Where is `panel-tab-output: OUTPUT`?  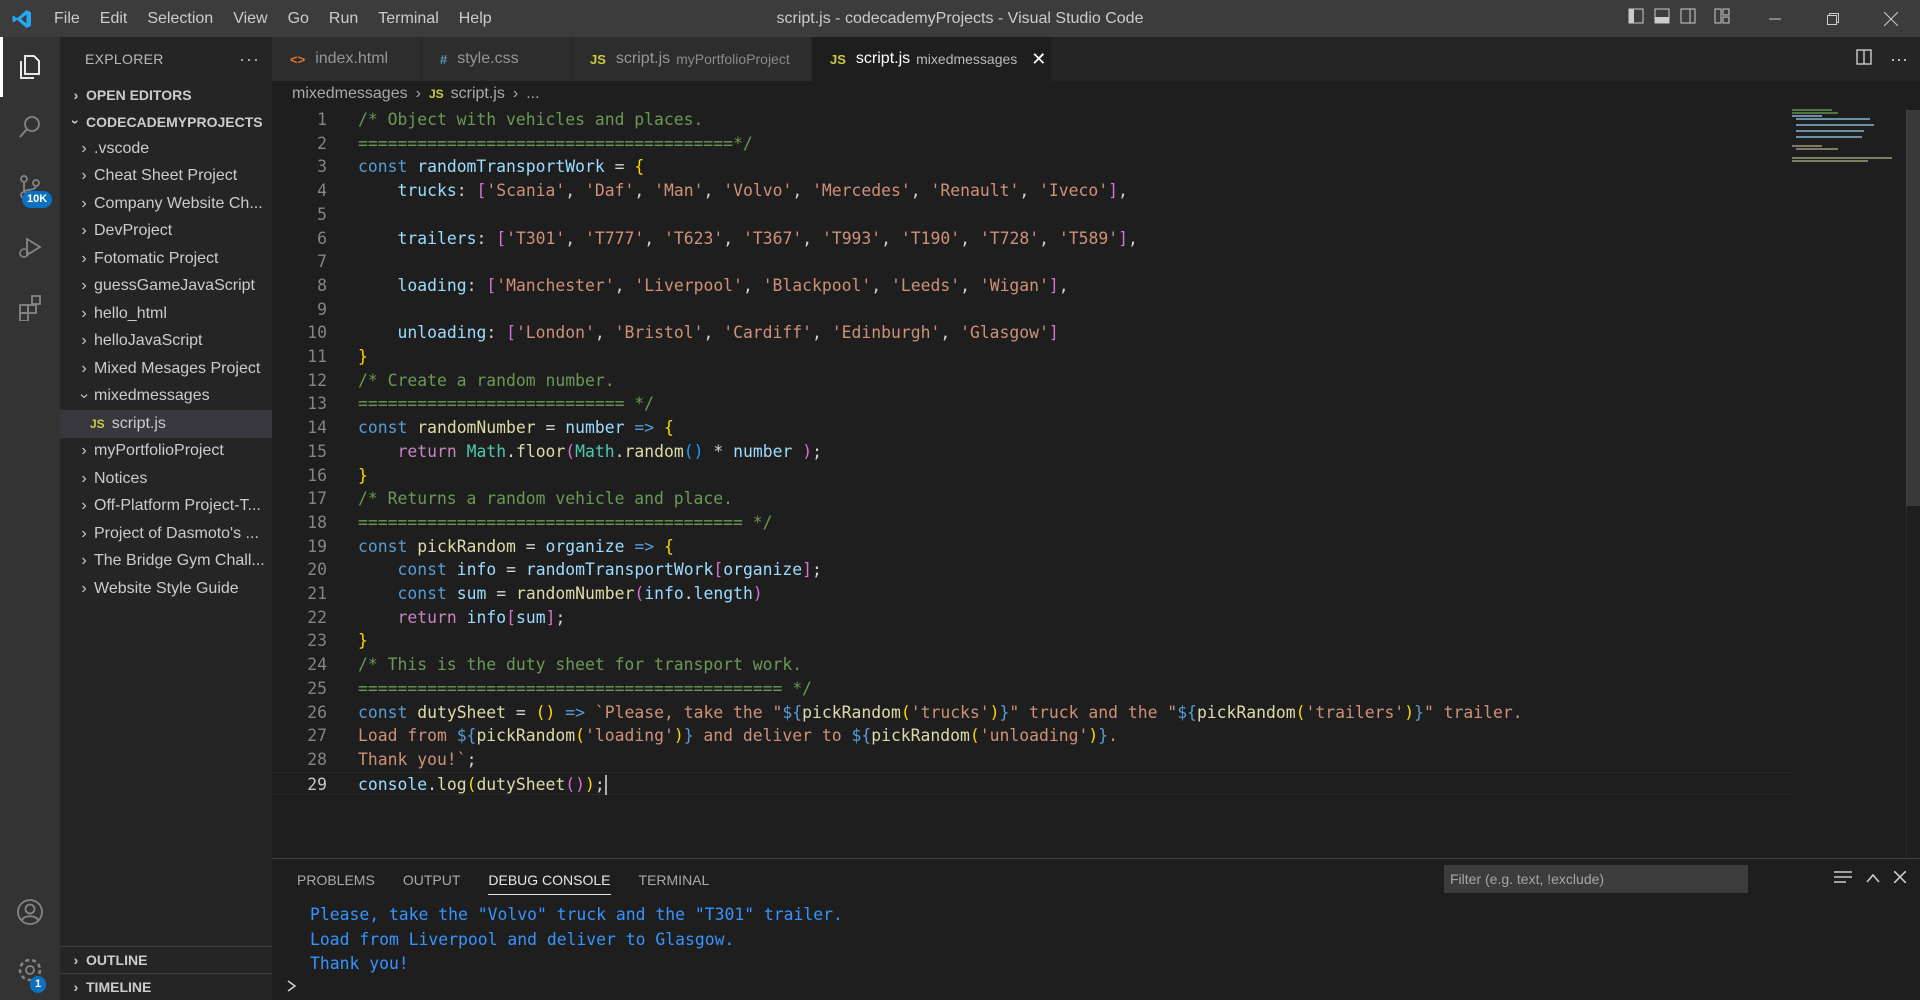 panel-tab-output: OUTPUT is located at coordinates (438, 880).